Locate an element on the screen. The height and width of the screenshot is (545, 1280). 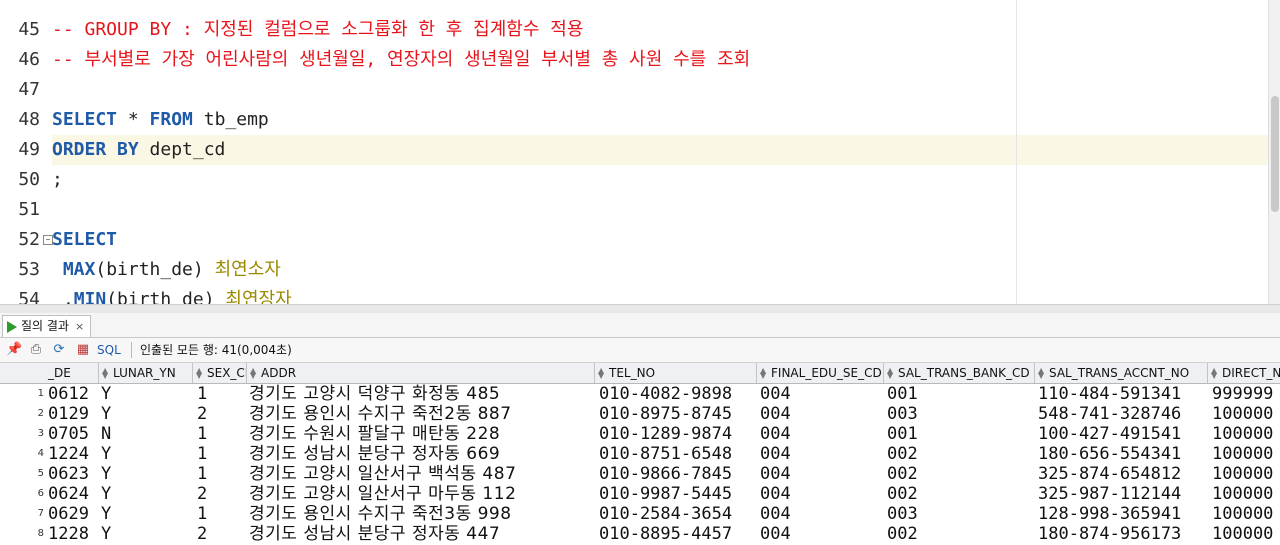
table-cell: 180-656-554341 is located at coordinates (1123, 454).